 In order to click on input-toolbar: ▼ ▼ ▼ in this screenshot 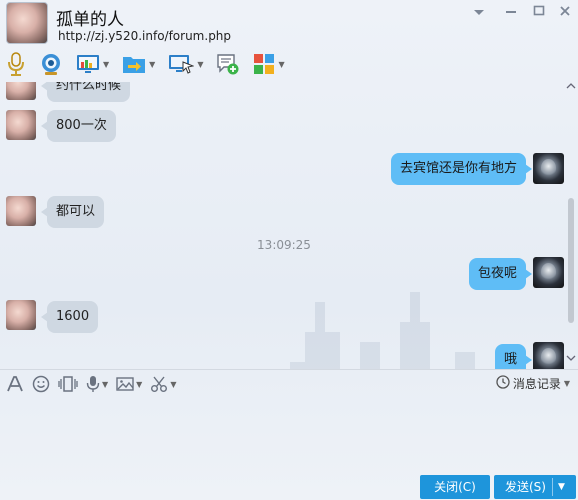, I will do `click(95, 384)`.